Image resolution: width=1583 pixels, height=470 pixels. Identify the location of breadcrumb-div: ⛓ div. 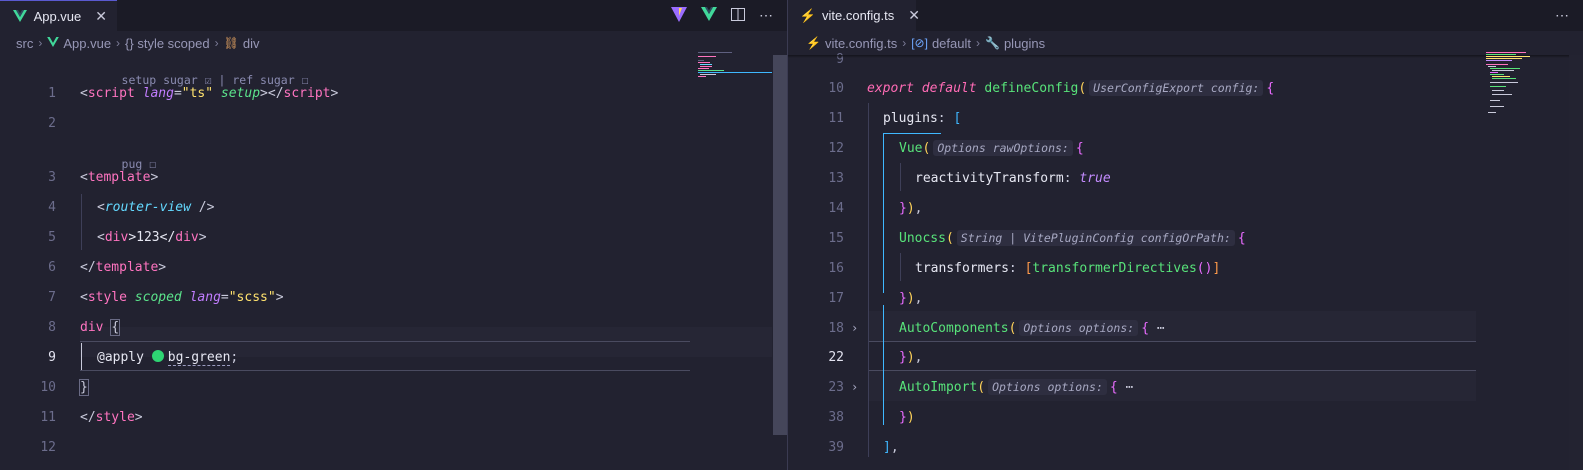
(242, 43).